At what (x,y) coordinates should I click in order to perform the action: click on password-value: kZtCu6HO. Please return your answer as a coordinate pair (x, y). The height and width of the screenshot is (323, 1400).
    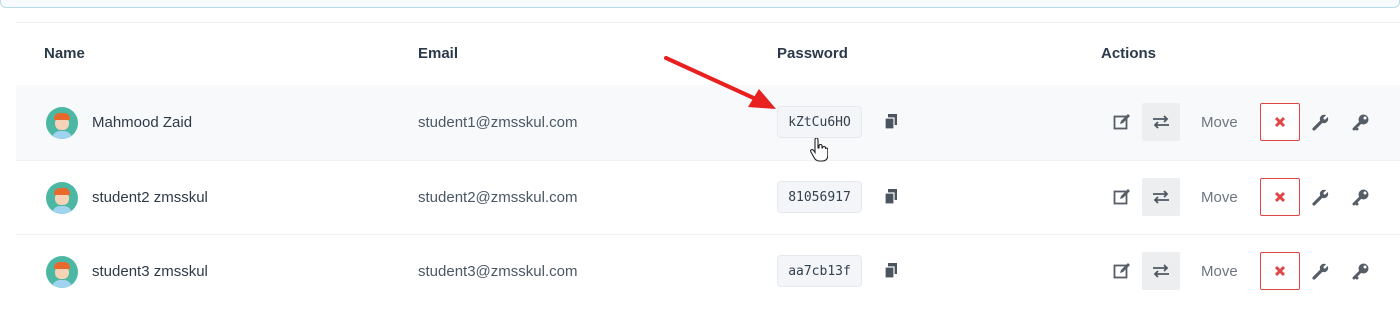
    Looking at the image, I should click on (819, 122).